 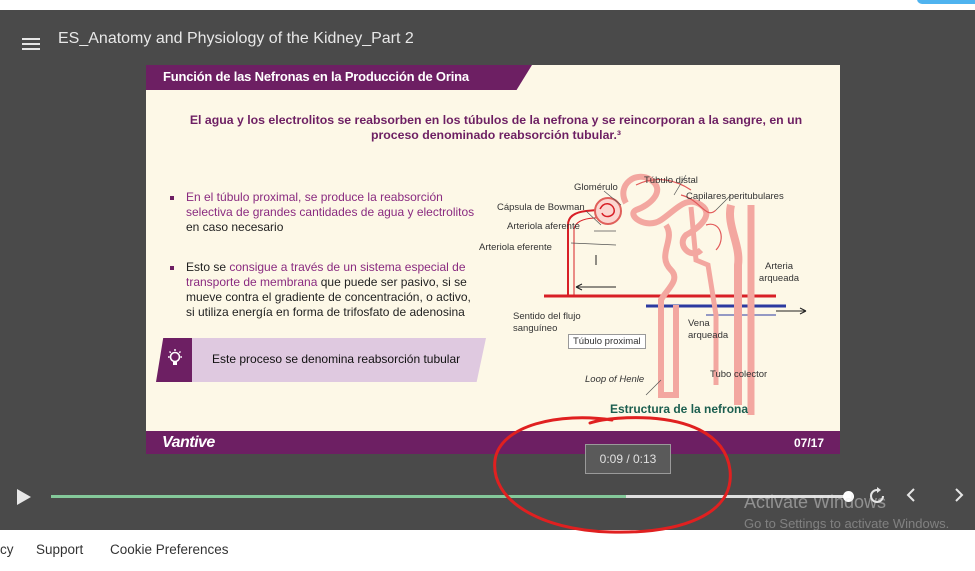 I want to click on label-tubulo-proximal: Túbulo proximal, so click(x=607, y=341).